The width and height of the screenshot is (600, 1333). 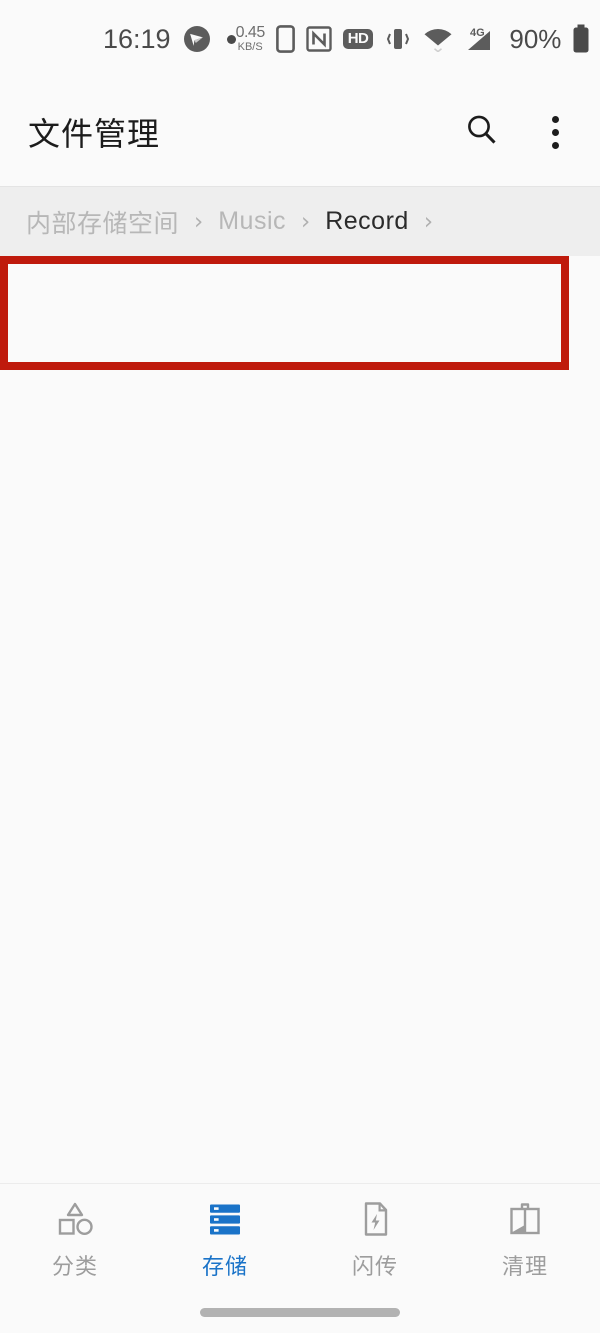 I want to click on nav-label-cleanup: 清理, so click(x=524, y=1266).